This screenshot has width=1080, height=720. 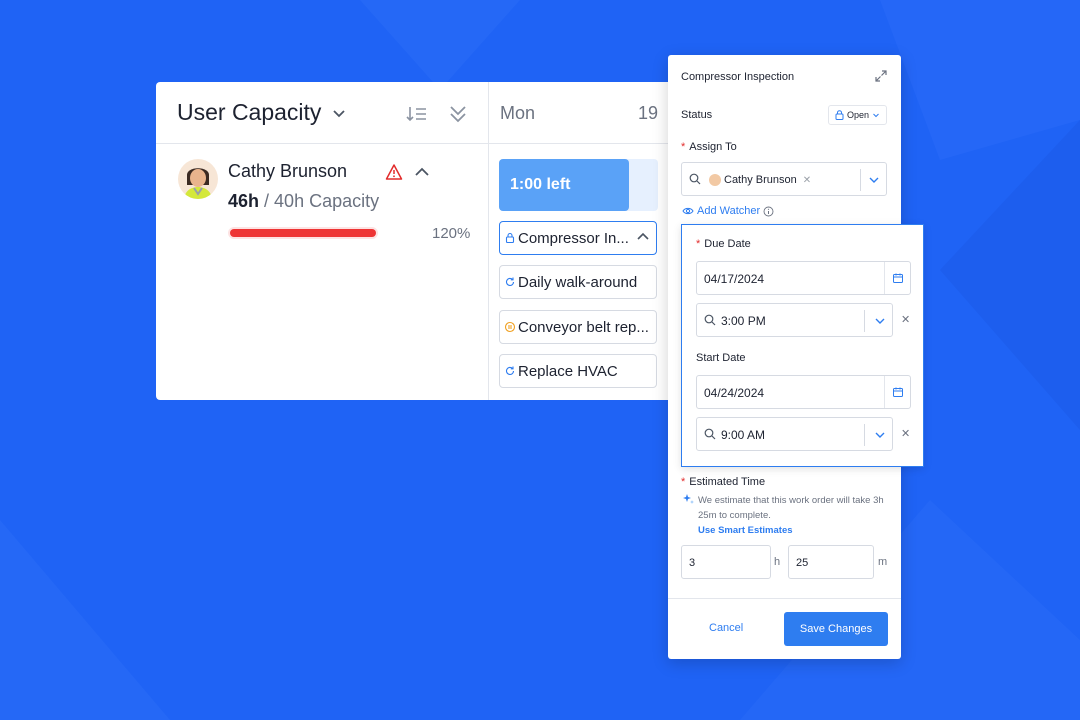 What do you see at coordinates (831, 562) in the screenshot?
I see `minutes-input: 25` at bounding box center [831, 562].